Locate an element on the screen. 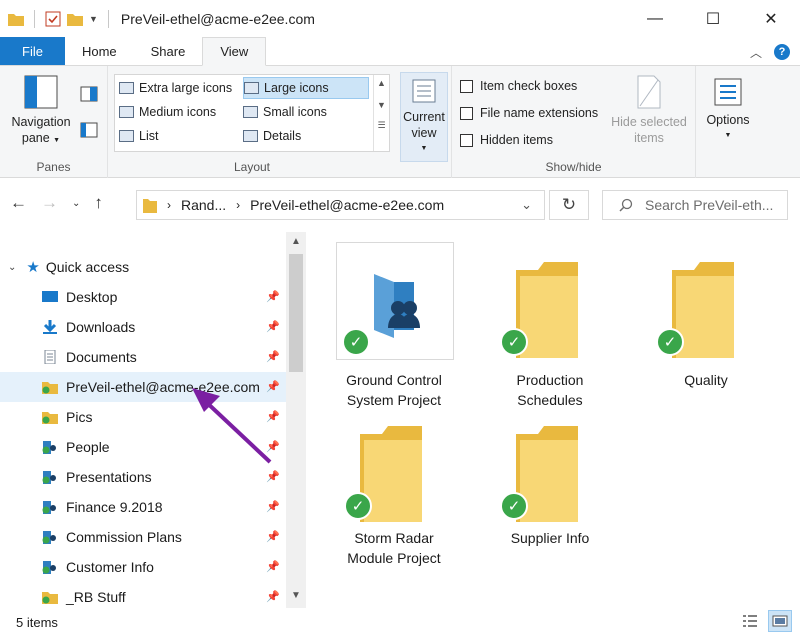  address-dropdown-icon: ⌄ is located at coordinates (526, 205).